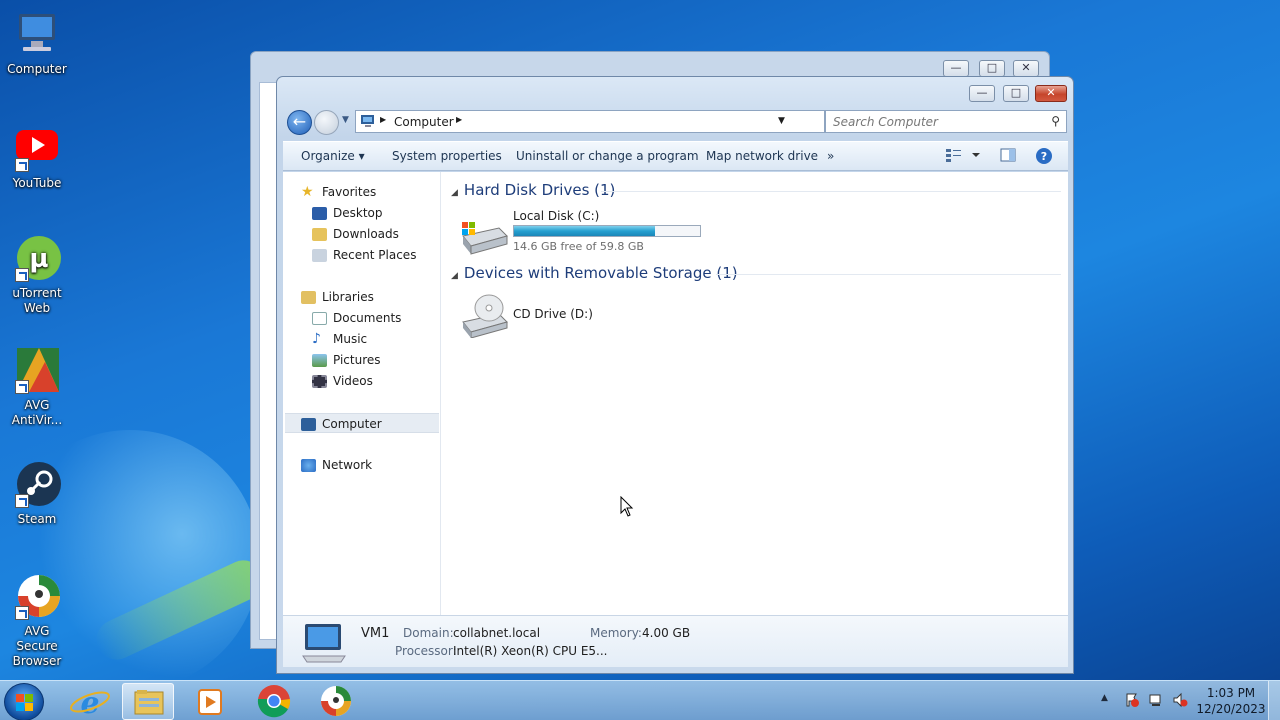  Describe the element at coordinates (336, 465) in the screenshot. I see `nav-network: Network` at that location.